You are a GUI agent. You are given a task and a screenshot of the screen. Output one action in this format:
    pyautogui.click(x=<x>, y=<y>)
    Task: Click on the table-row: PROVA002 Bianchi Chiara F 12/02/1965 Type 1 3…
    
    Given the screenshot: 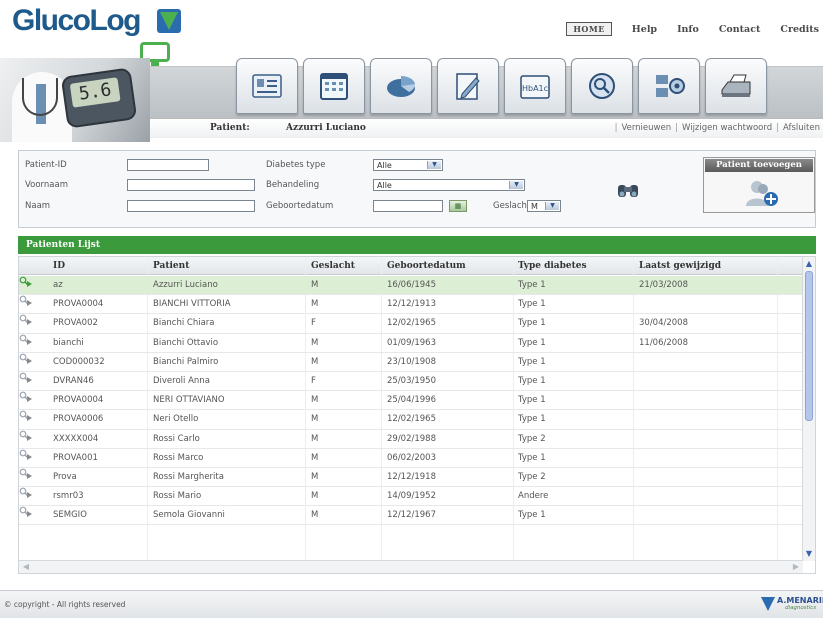 What is the action you would take?
    pyautogui.click(x=411, y=324)
    